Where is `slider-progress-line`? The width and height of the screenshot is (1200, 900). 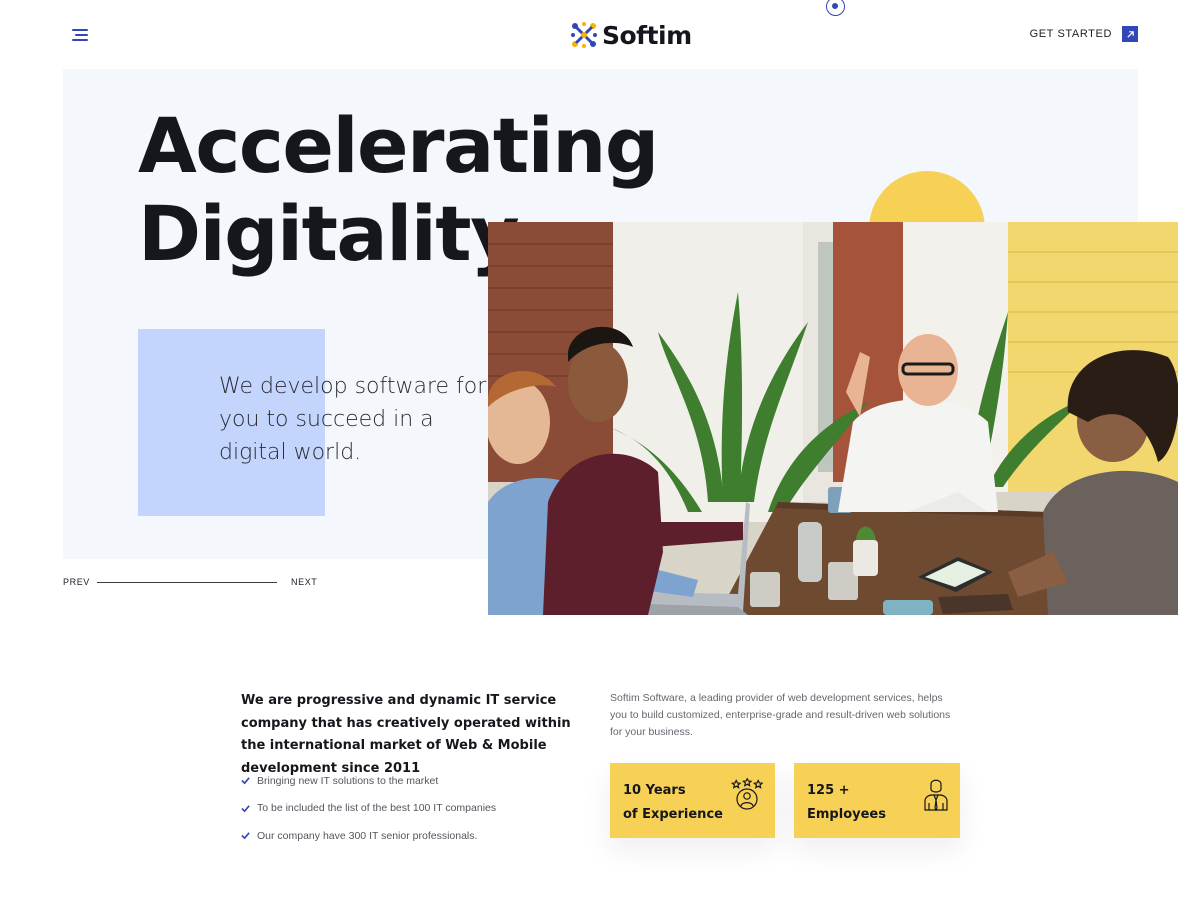
slider-progress-line is located at coordinates (187, 582).